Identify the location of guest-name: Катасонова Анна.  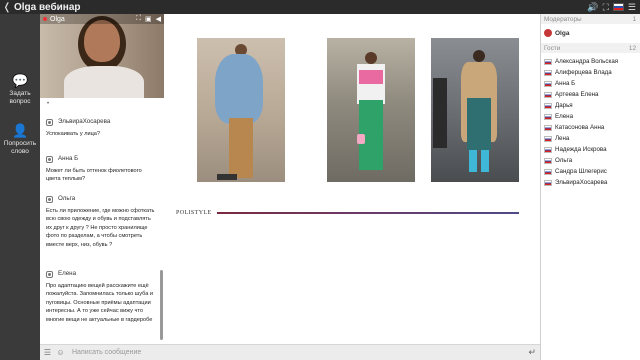
(580, 127).